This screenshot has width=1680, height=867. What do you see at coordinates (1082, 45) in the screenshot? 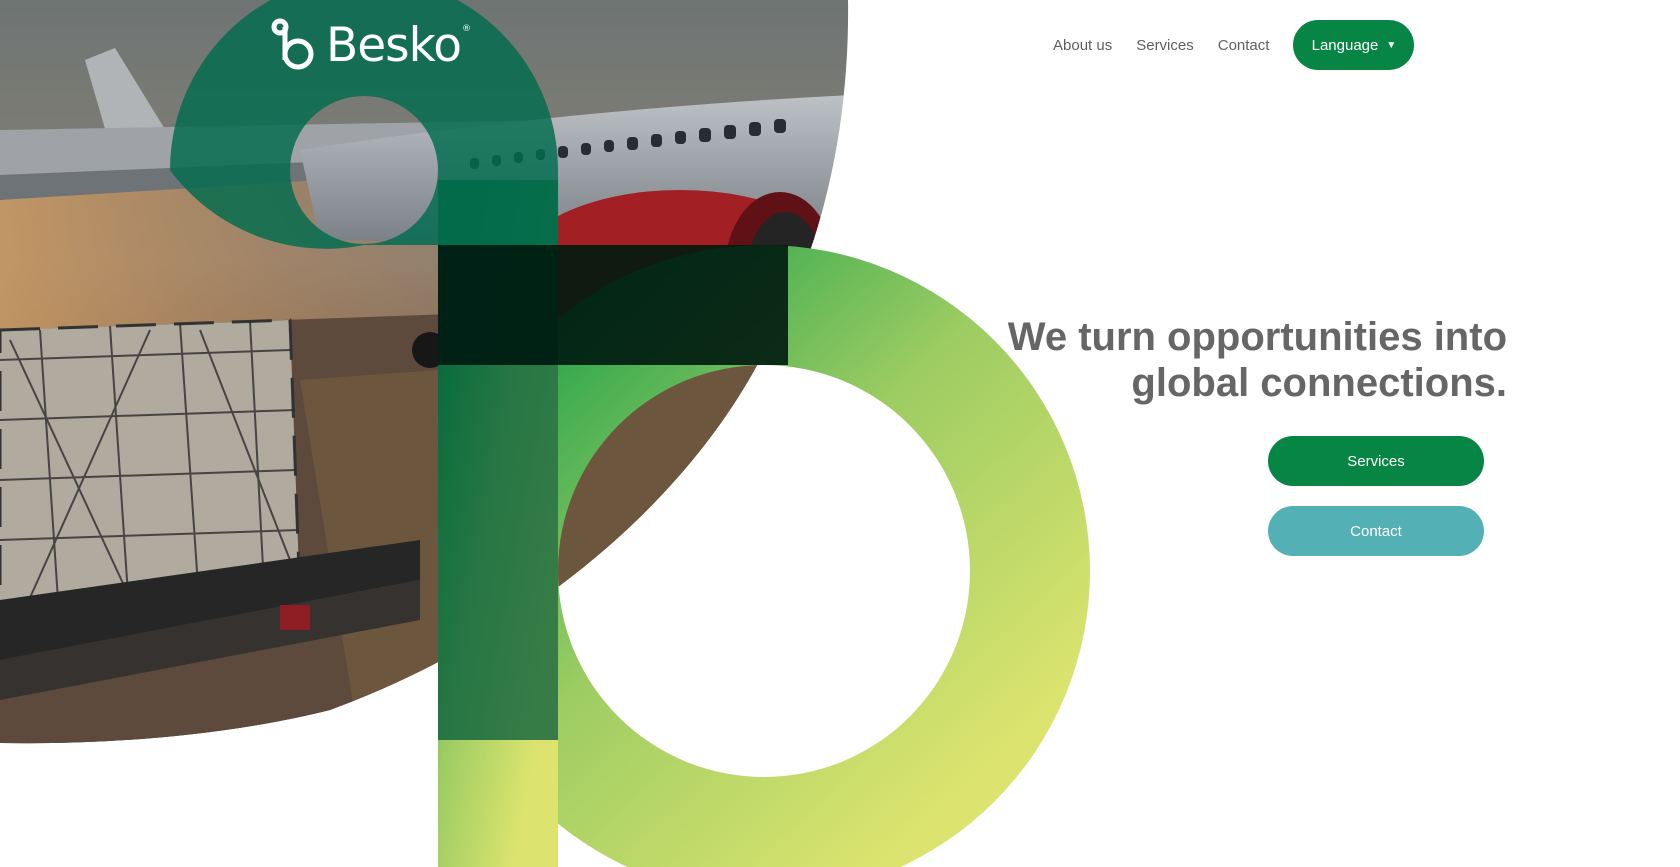
I see `nav-link-about: About us` at bounding box center [1082, 45].